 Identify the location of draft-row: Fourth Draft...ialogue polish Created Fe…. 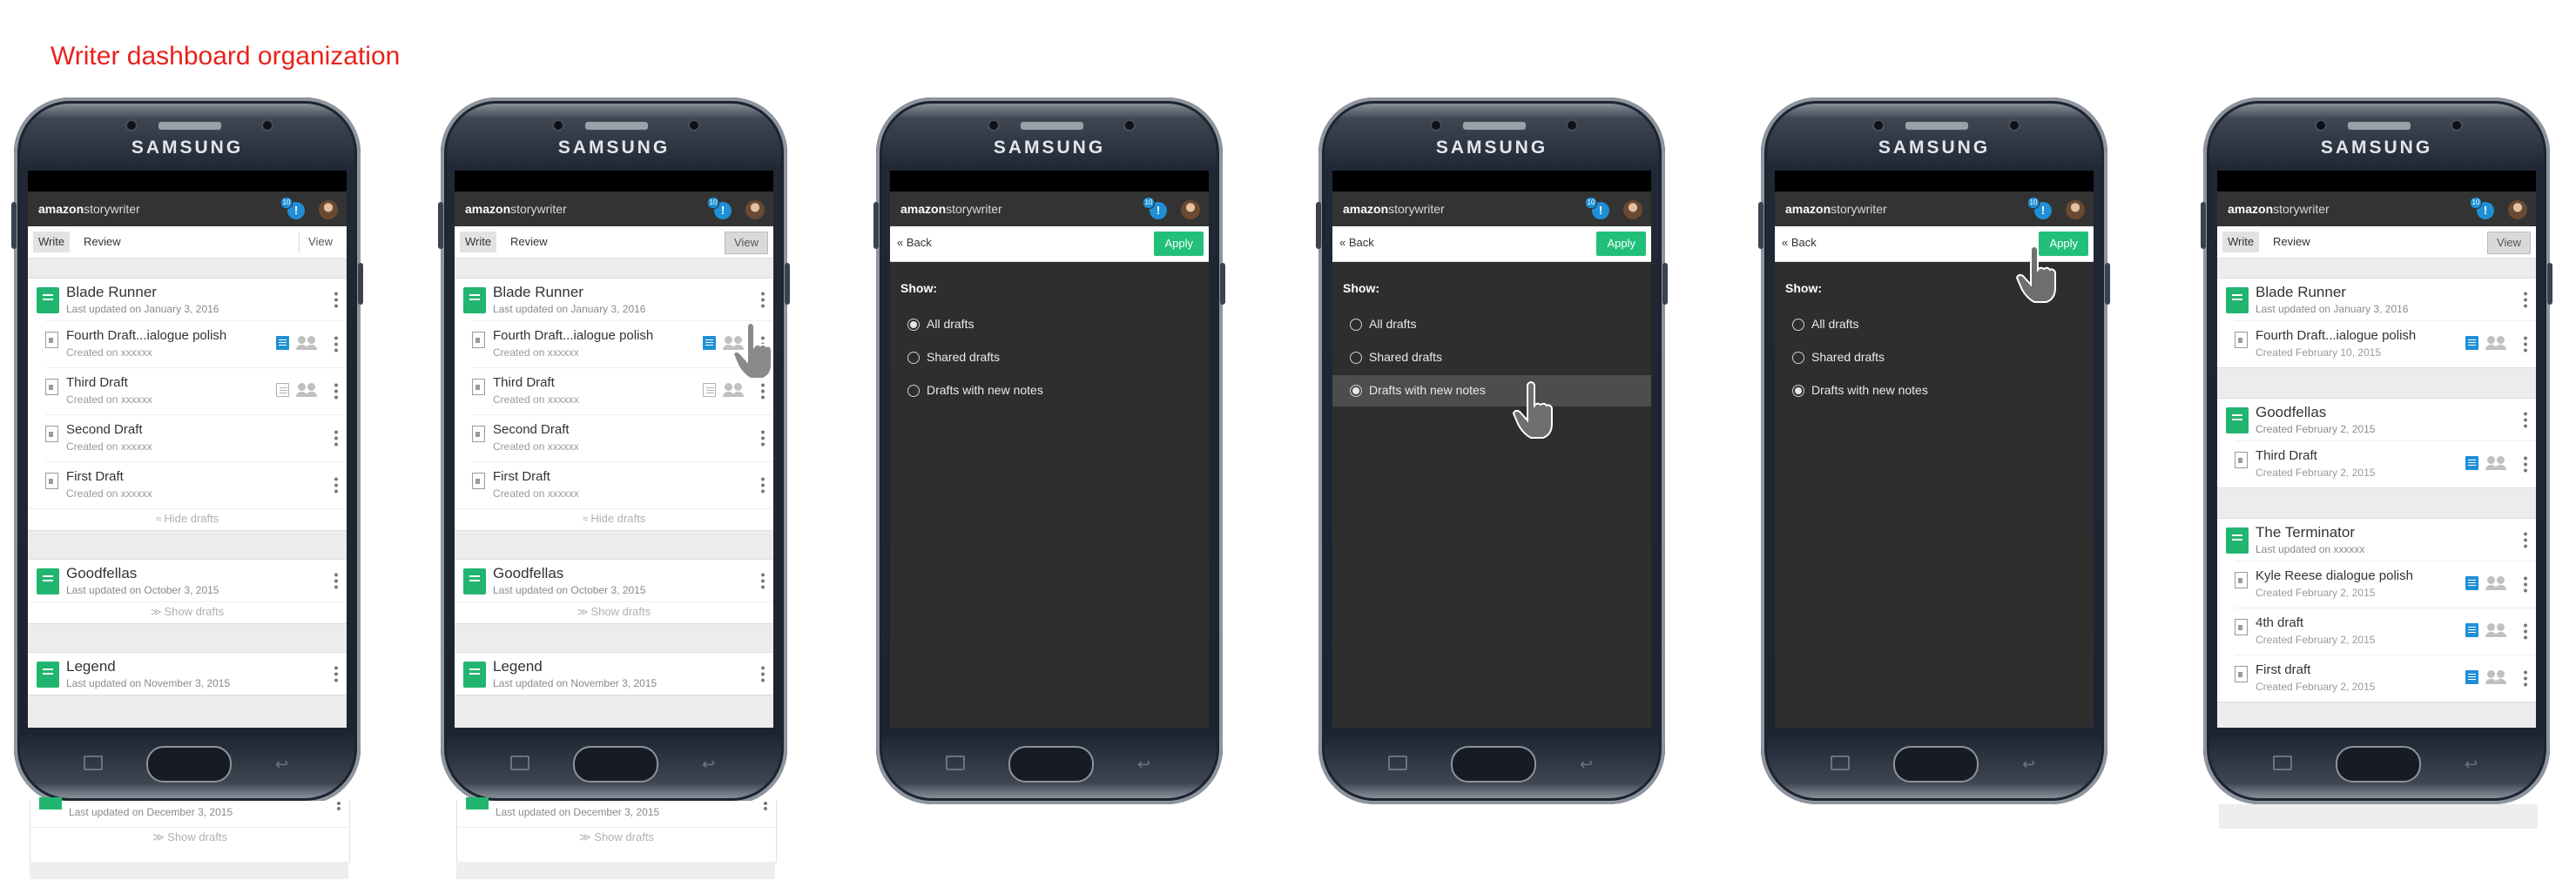
(2385, 344).